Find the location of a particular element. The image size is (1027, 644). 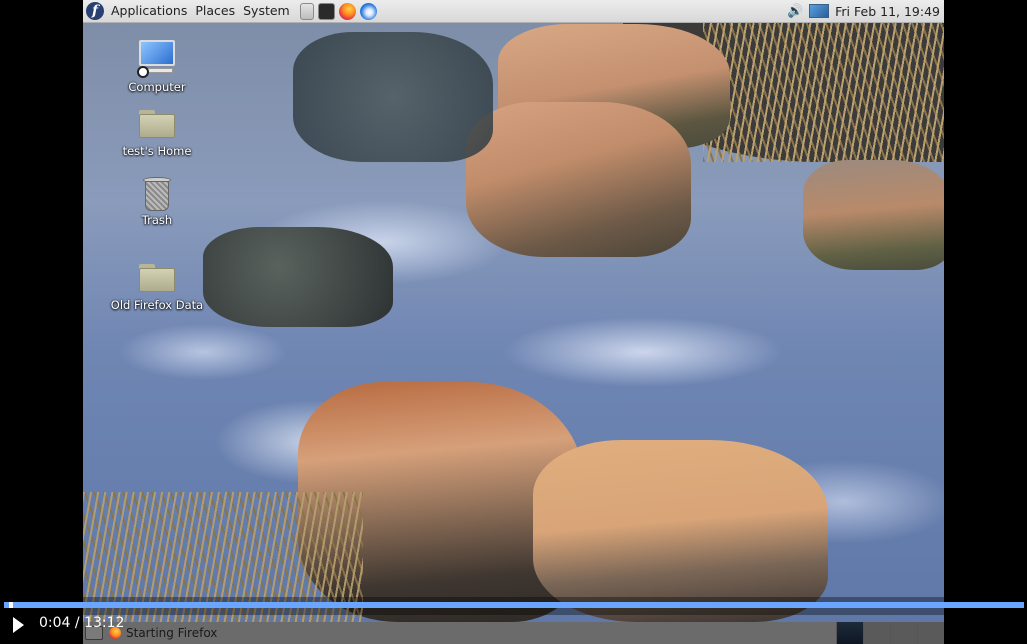

fedora-logo-icon: f is located at coordinates (95, 11).